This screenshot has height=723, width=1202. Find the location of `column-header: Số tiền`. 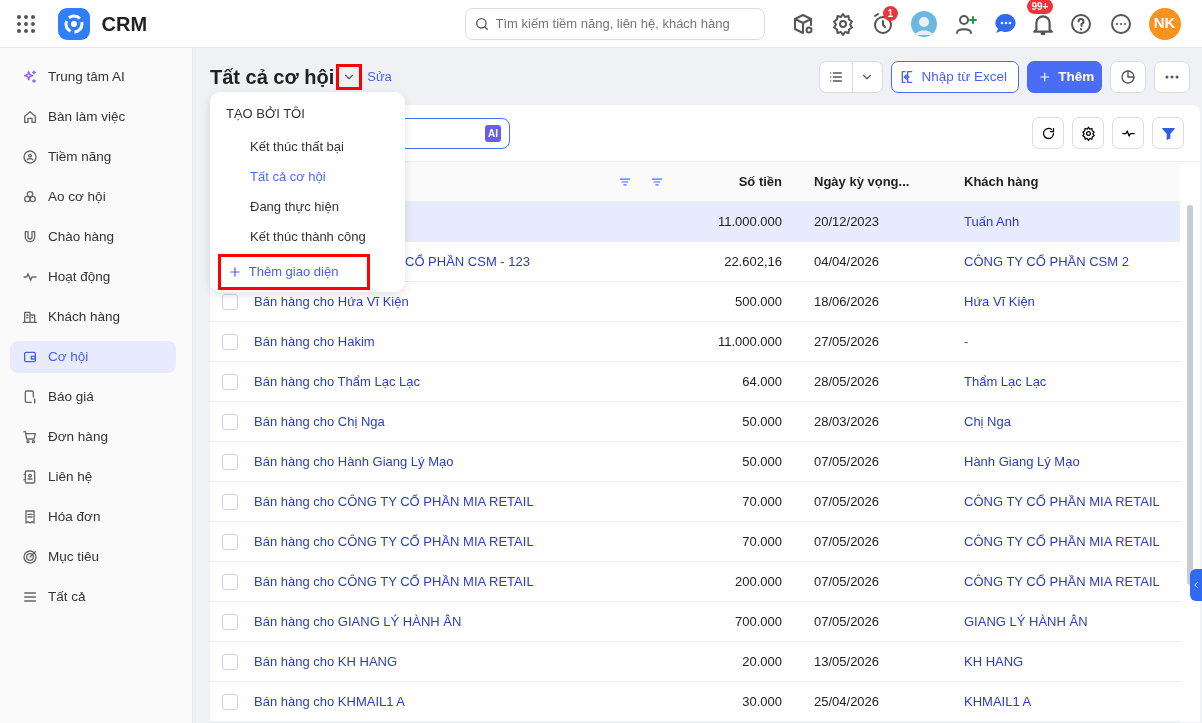

column-header: Số tiền is located at coordinates (760, 181).